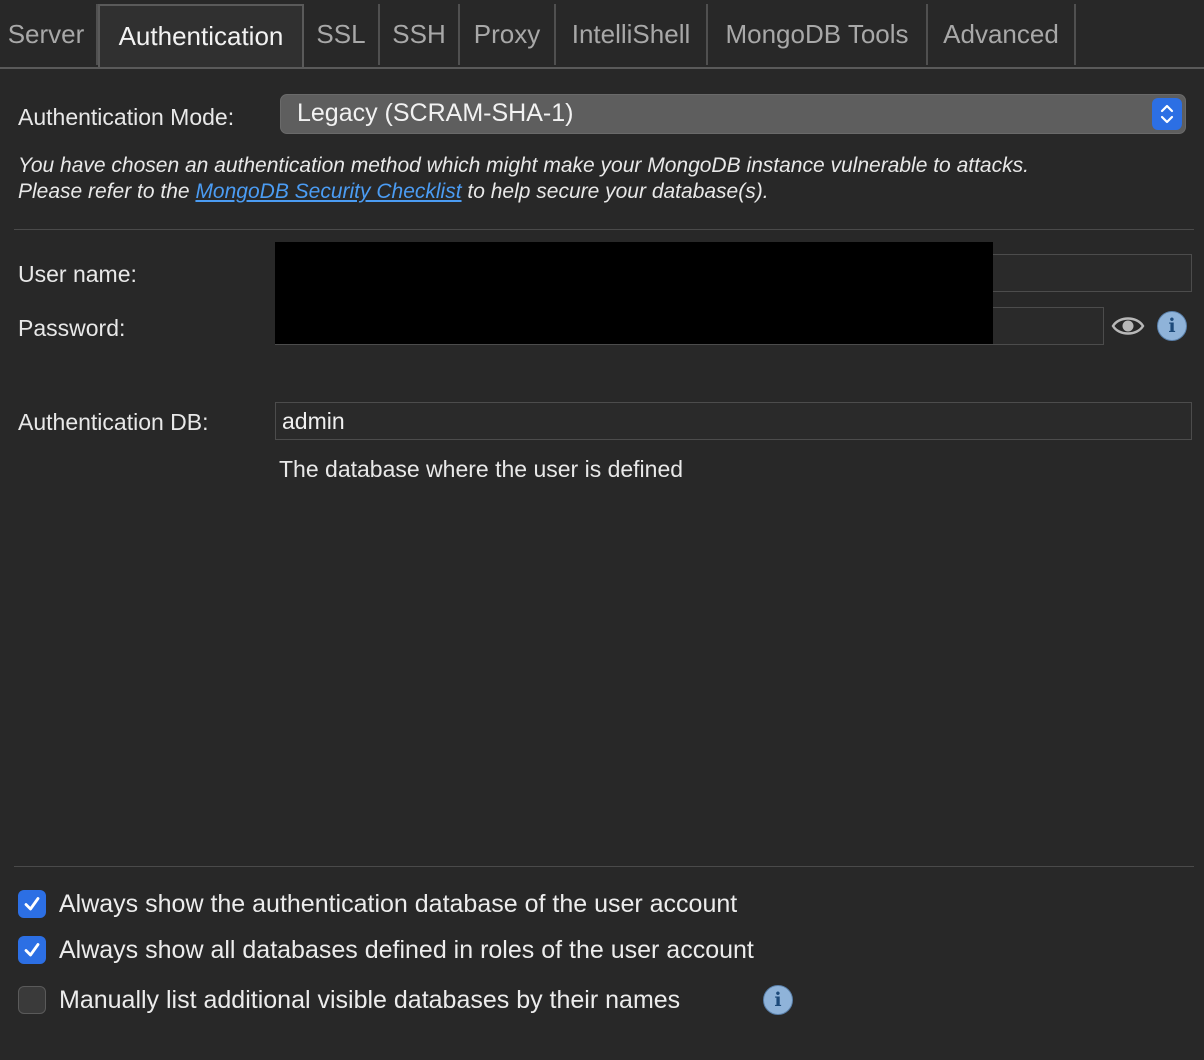 This screenshot has height=1060, width=1204. I want to click on tab-label: Proxy, so click(507, 34).